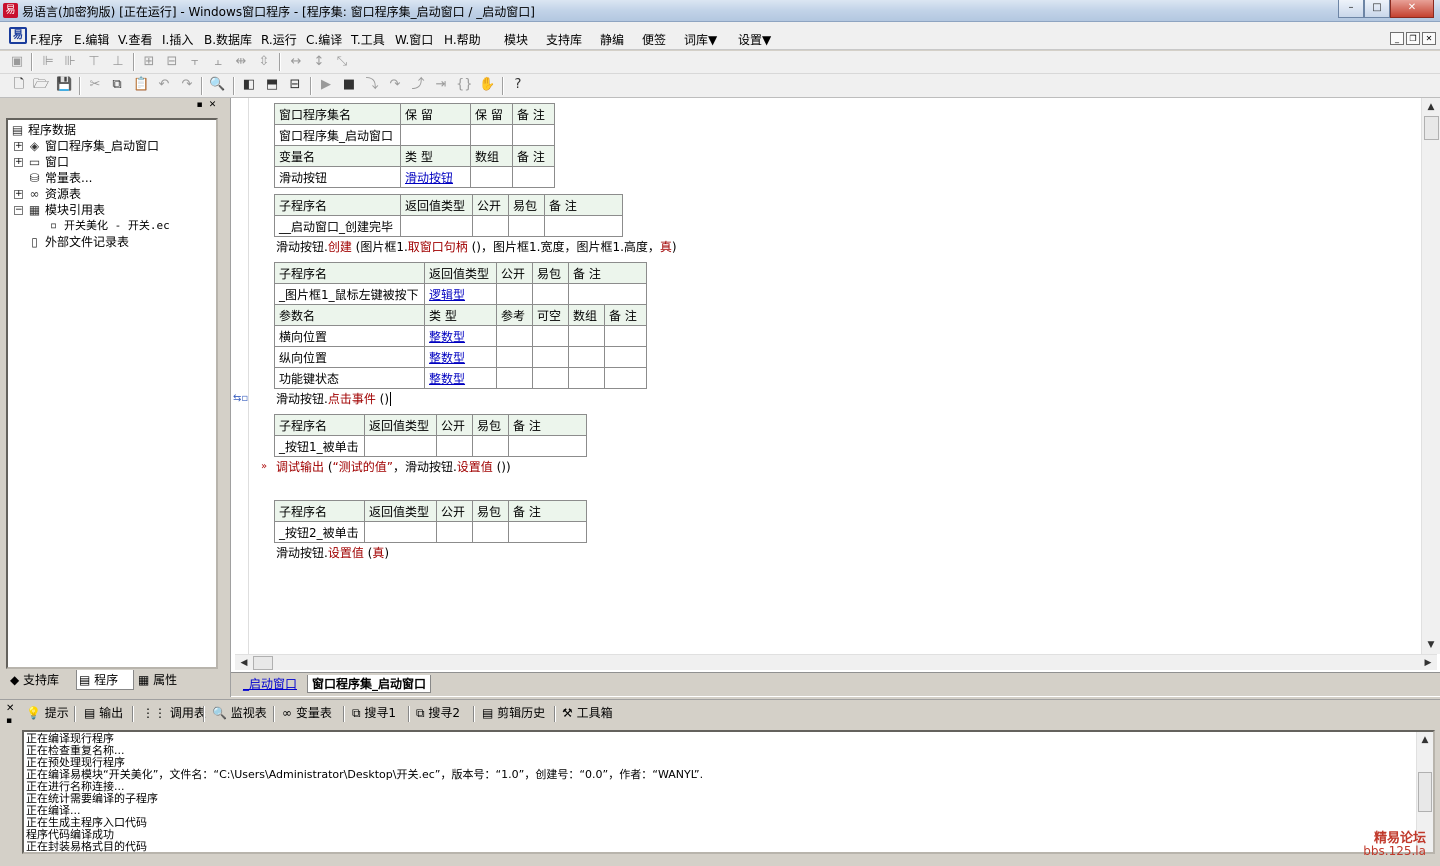  I want to click on layout-top-icon: ⬒, so click(272, 85).